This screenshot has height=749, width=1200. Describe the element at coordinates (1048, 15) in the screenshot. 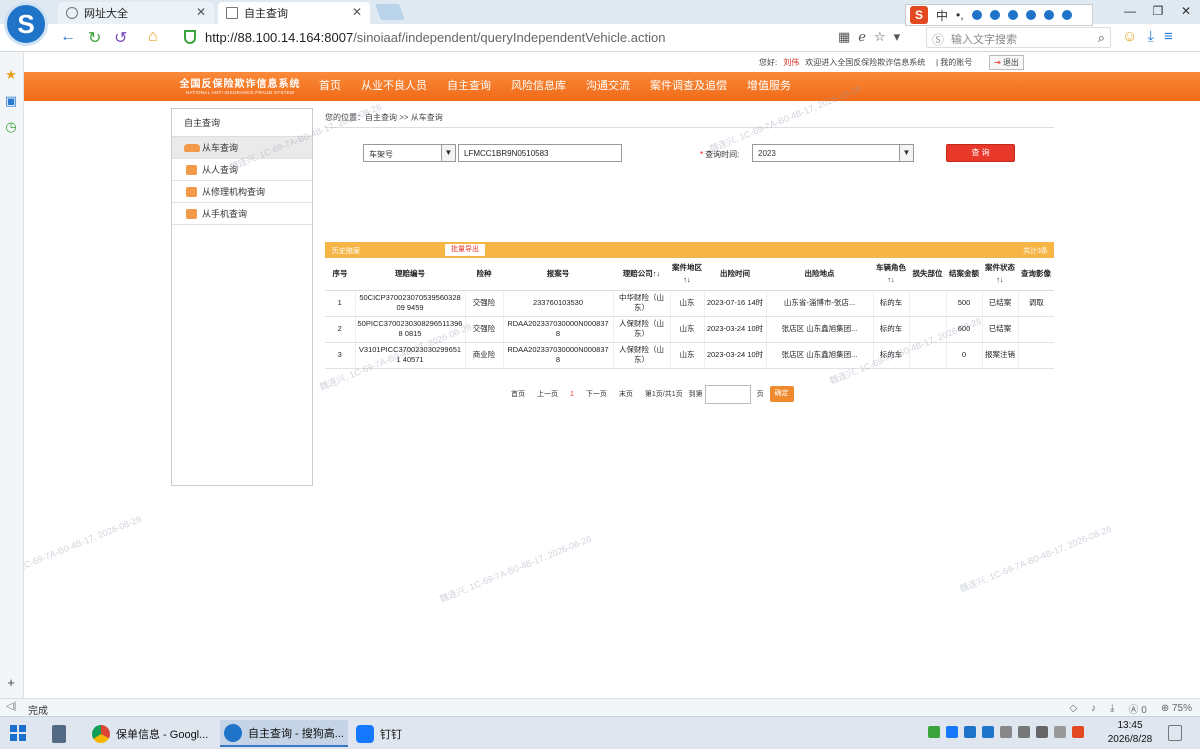

I see `skin-icon` at that location.